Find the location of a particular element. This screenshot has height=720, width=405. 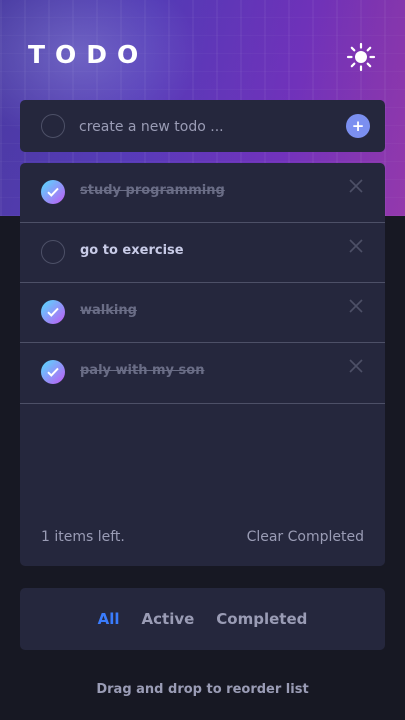

theme-toggle-button is located at coordinates (361, 57).